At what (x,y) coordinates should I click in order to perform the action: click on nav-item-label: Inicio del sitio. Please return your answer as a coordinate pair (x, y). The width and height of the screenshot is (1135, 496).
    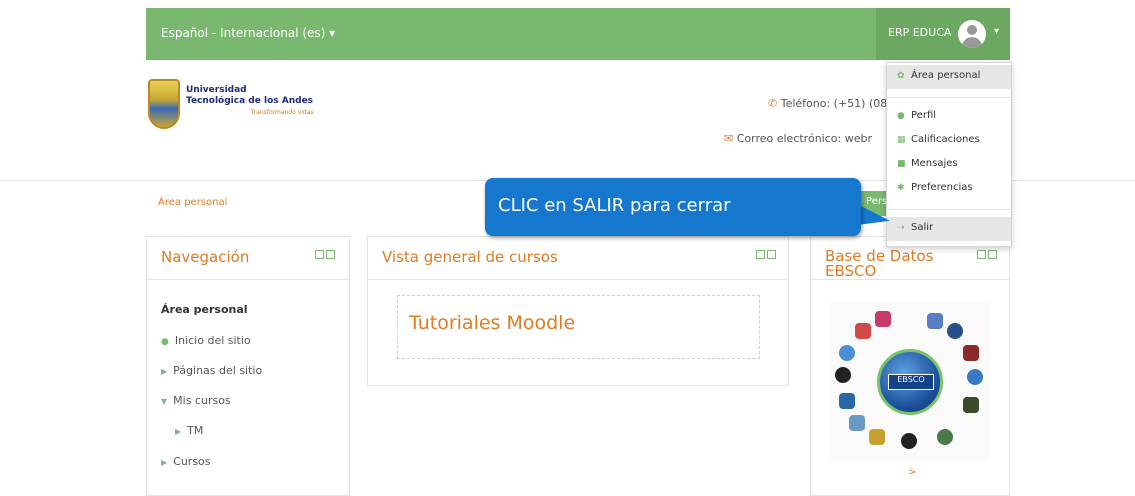
    Looking at the image, I should click on (213, 340).